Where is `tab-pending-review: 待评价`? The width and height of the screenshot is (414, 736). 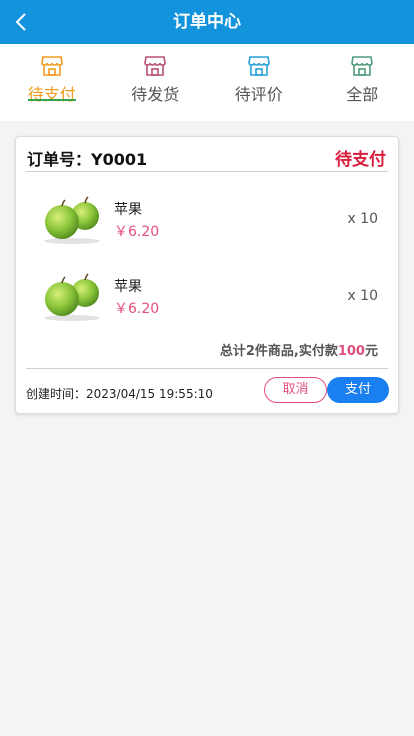
tab-pending-review: 待评价 is located at coordinates (259, 82).